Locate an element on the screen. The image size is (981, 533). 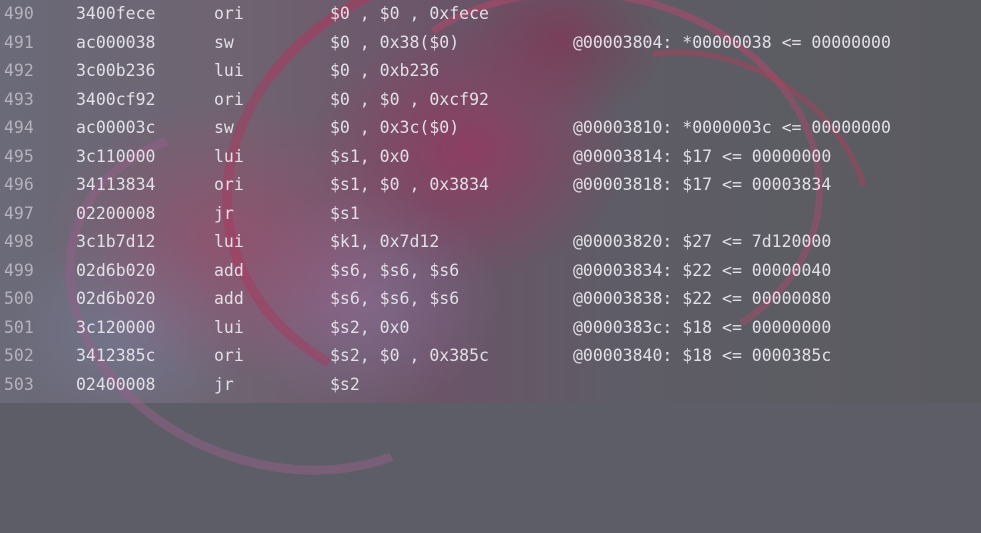
trace-output: @0000383c: $18 <= 00000000 is located at coordinates (702, 327).